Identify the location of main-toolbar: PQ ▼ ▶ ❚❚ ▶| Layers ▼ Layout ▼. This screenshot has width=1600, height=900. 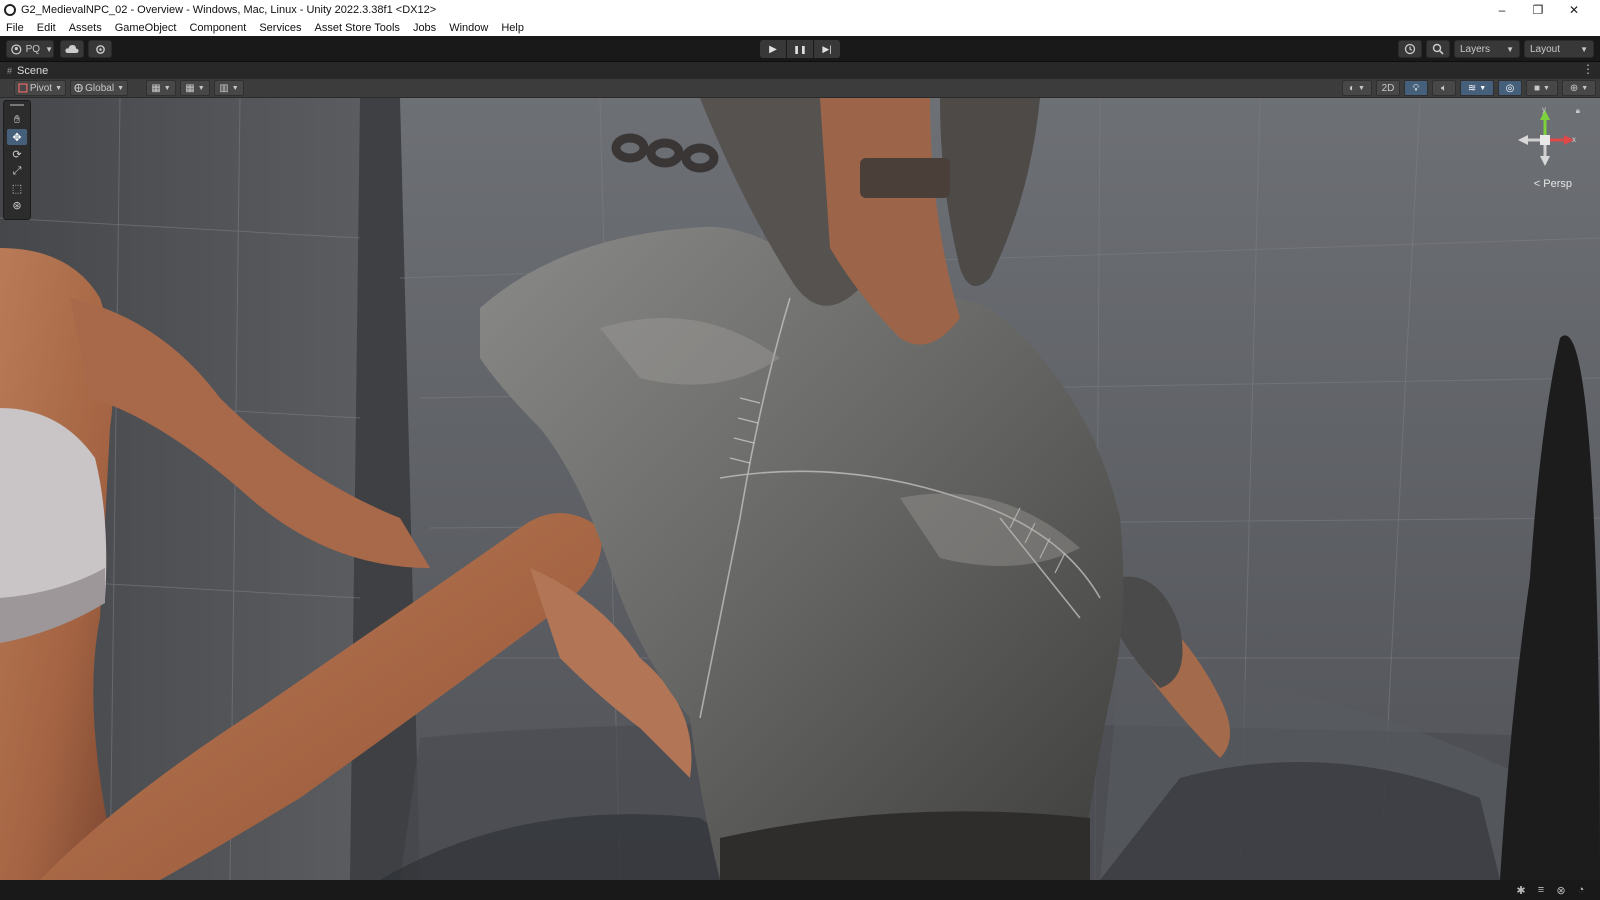
(800, 49).